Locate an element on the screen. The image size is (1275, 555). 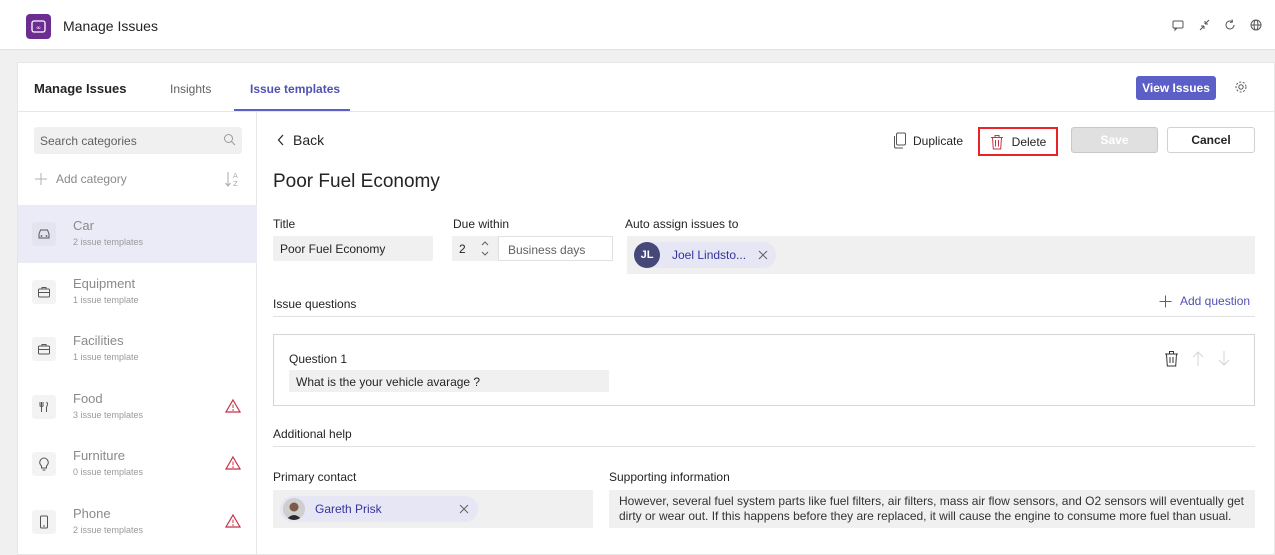
tab-insights: Insights is located at coordinates (190, 89).